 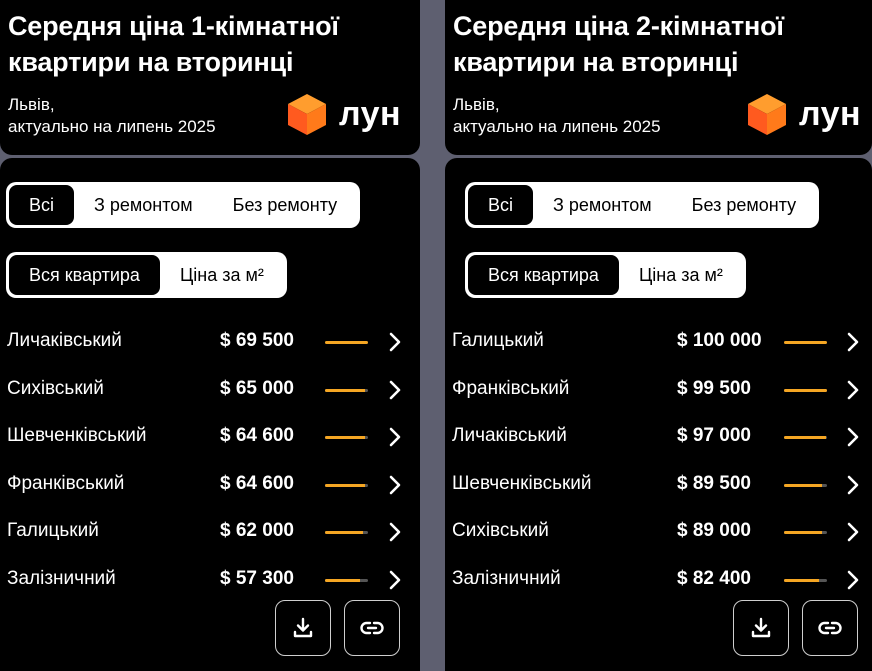 I want to click on district-row: Галицький $ 62 000, so click(x=210, y=532).